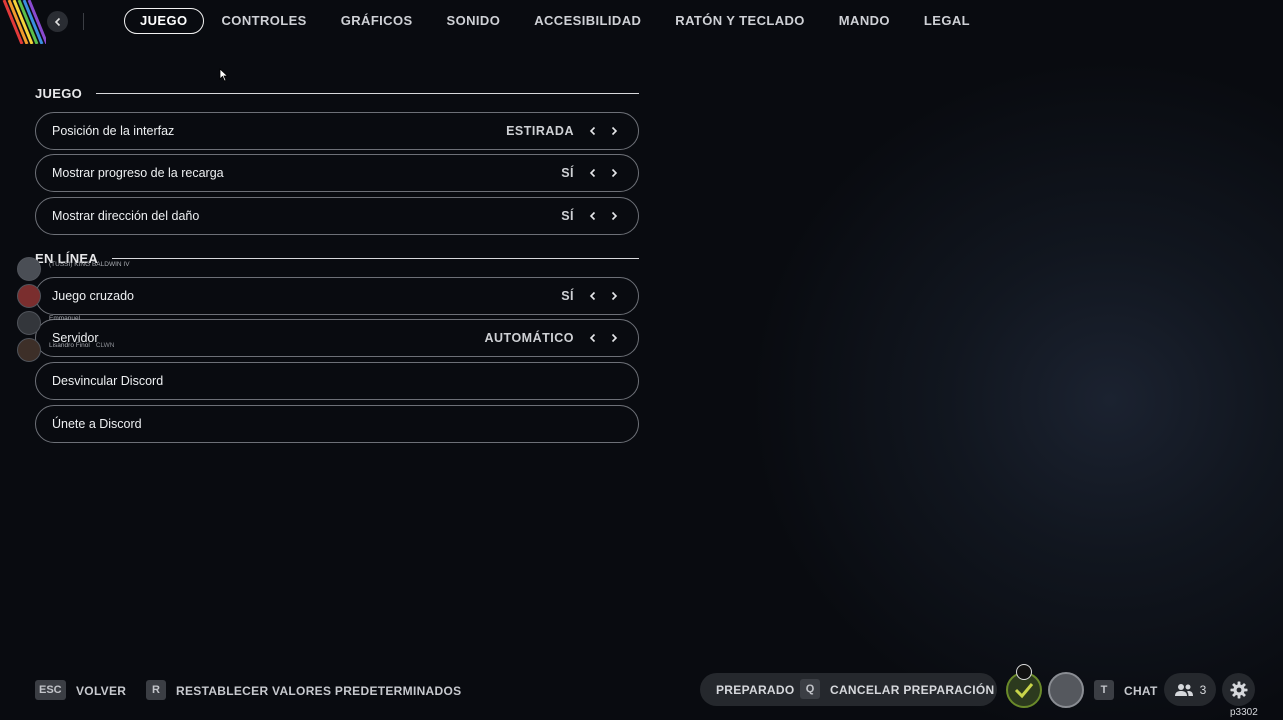 The height and width of the screenshot is (720, 1283). What do you see at coordinates (337, 296) in the screenshot?
I see `setting-crossplay: Juego cruzado SÍ` at bounding box center [337, 296].